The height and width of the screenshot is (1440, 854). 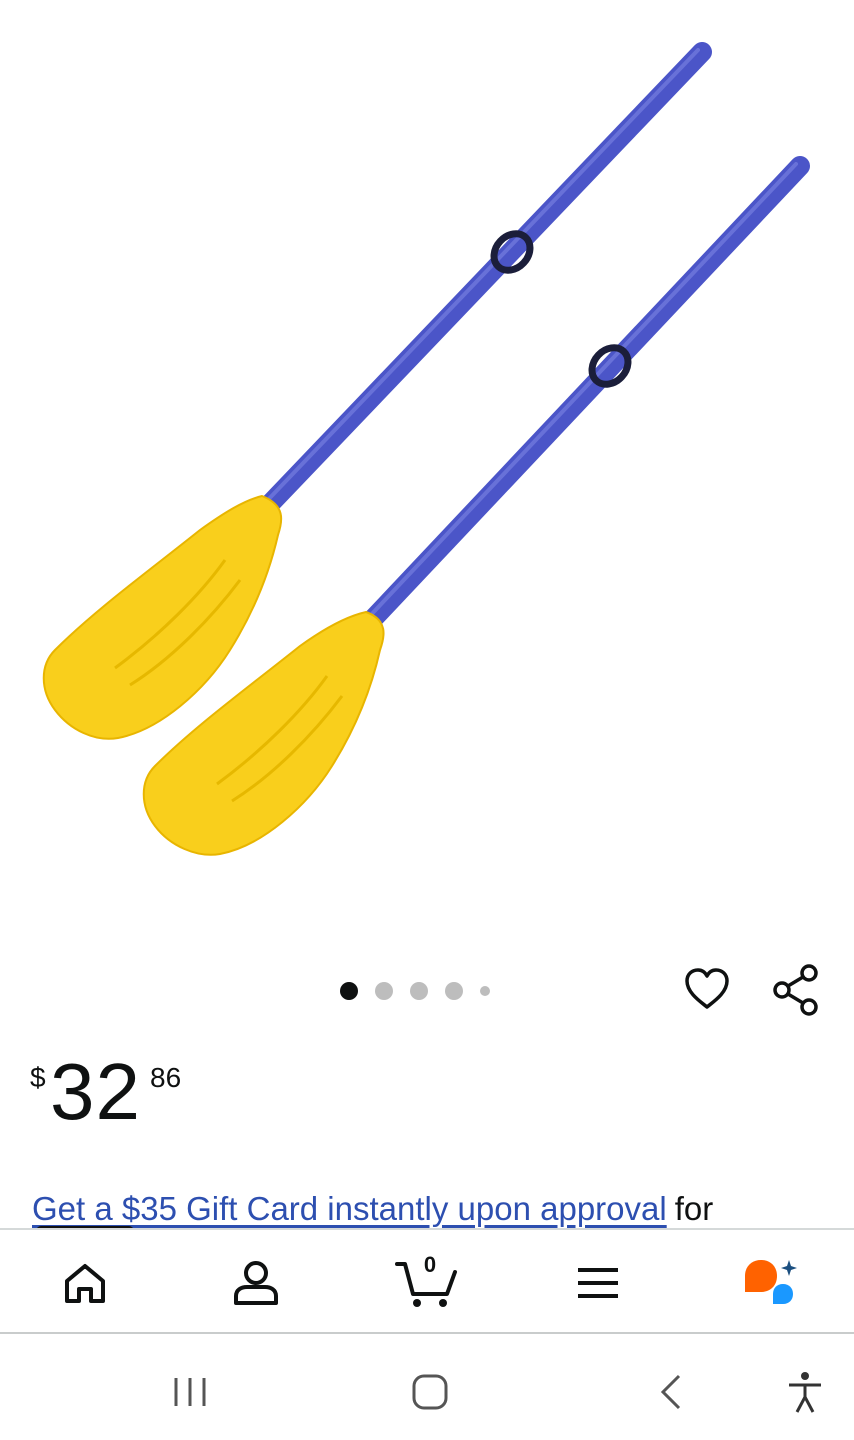 I want to click on recent-apps-icon, so click(x=190, y=1392).